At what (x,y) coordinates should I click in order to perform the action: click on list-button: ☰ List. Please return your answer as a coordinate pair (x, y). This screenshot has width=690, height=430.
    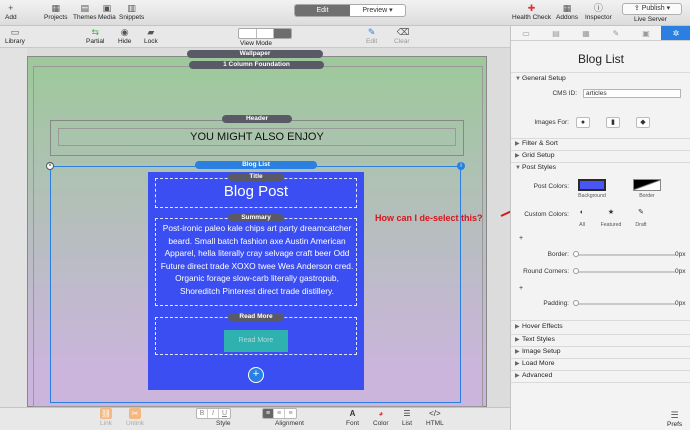
    Looking at the image, I should click on (407, 417).